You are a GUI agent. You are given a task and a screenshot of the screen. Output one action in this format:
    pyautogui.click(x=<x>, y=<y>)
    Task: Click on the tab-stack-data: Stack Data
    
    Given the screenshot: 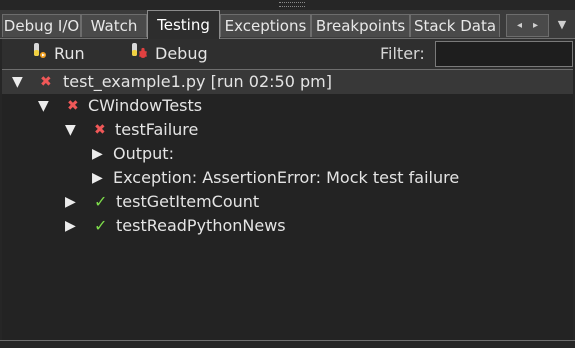 What is the action you would take?
    pyautogui.click(x=455, y=25)
    